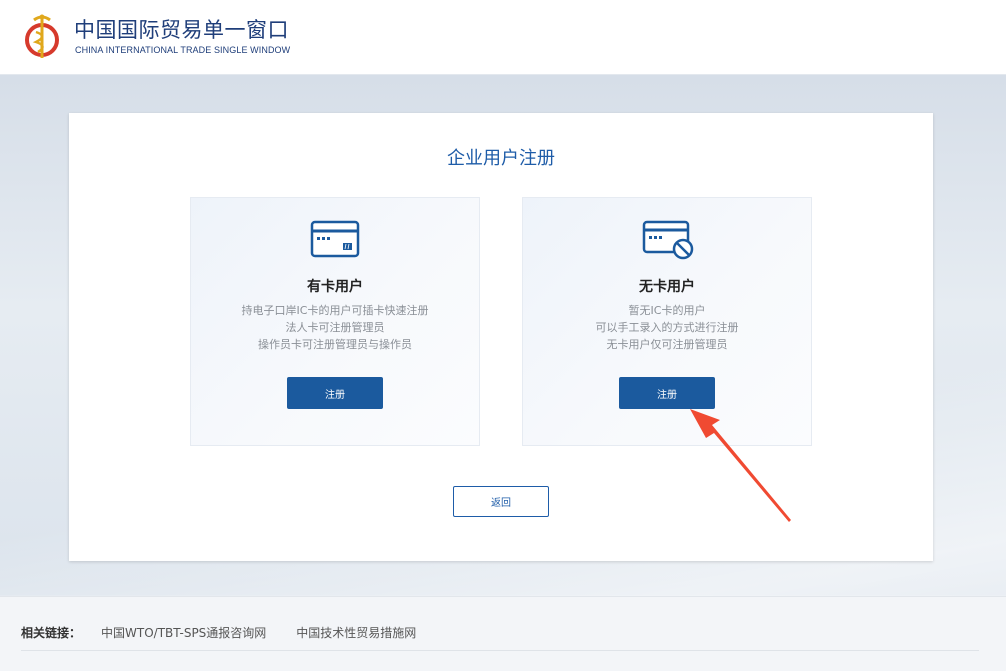 This screenshot has height=671, width=1006. I want to click on footer-bottom-divider, so click(500, 650).